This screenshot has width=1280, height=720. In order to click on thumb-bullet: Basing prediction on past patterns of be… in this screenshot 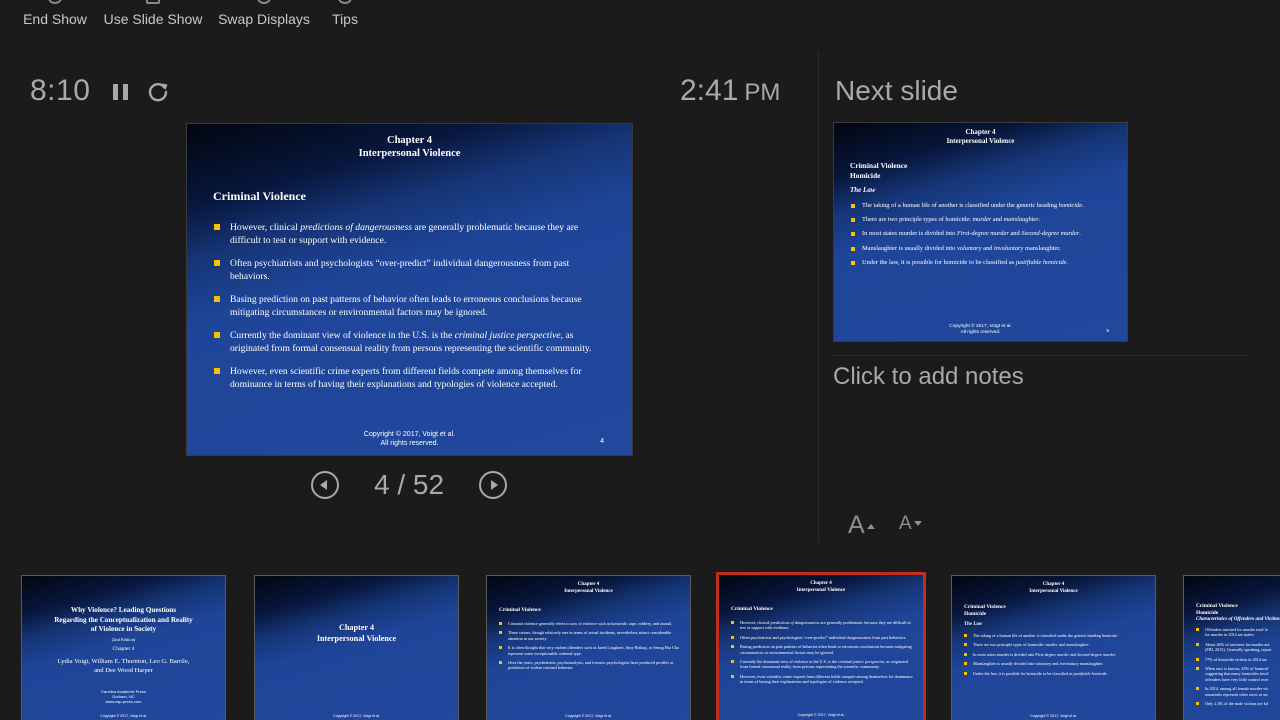, I will do `click(824, 649)`.